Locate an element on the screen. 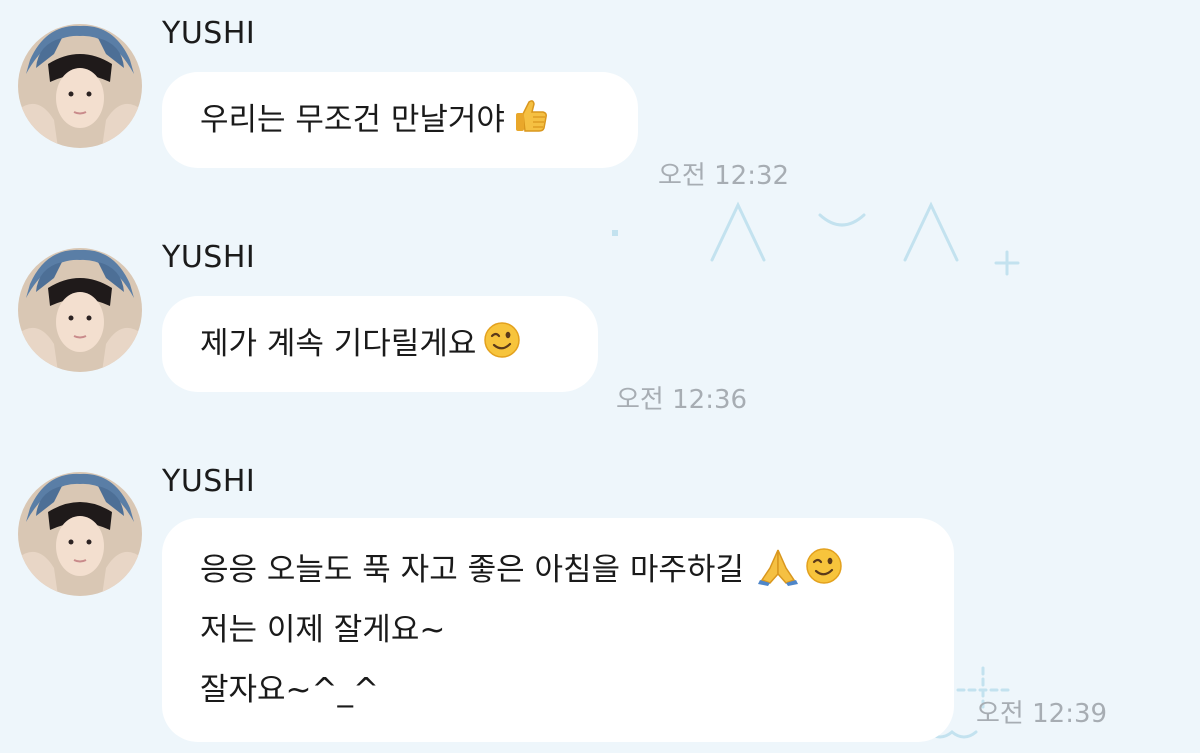 The height and width of the screenshot is (753, 1200). timestamp: 오전 12:32 is located at coordinates (724, 176).